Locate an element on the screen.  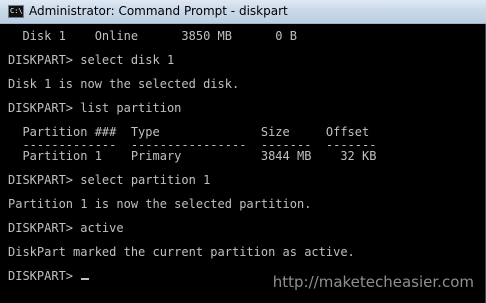
console-line-disk-status: Disk 1 Online 3850 MB 0 B is located at coordinates (152, 36).